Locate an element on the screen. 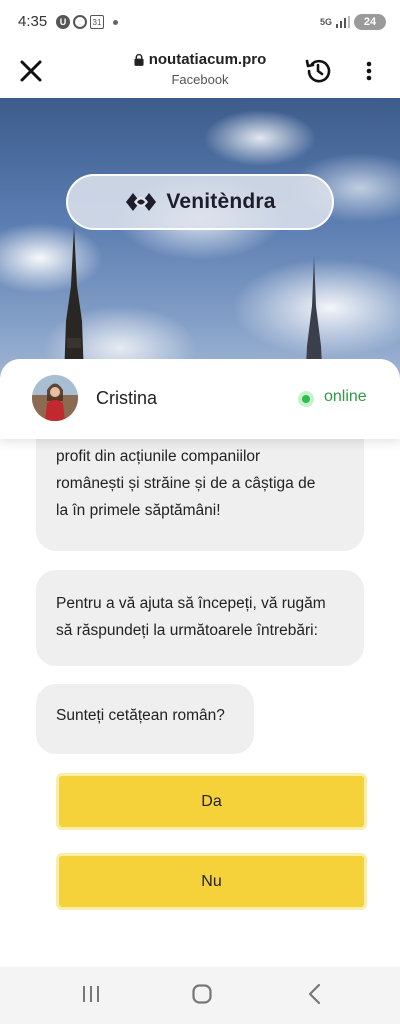 This screenshot has height=1024, width=400. close-icon is located at coordinates (31, 71).